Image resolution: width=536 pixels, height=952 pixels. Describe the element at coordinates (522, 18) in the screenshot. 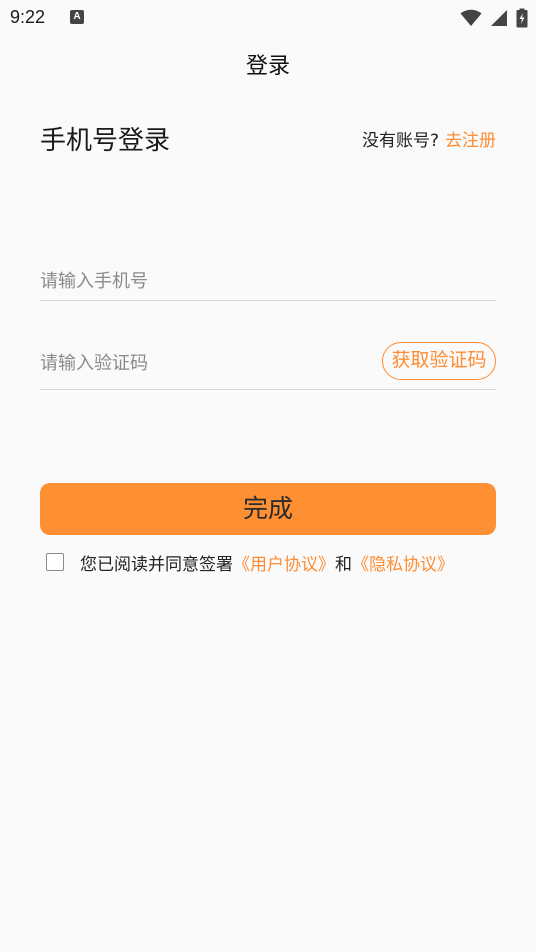

I see `battery-charging-icon` at that location.